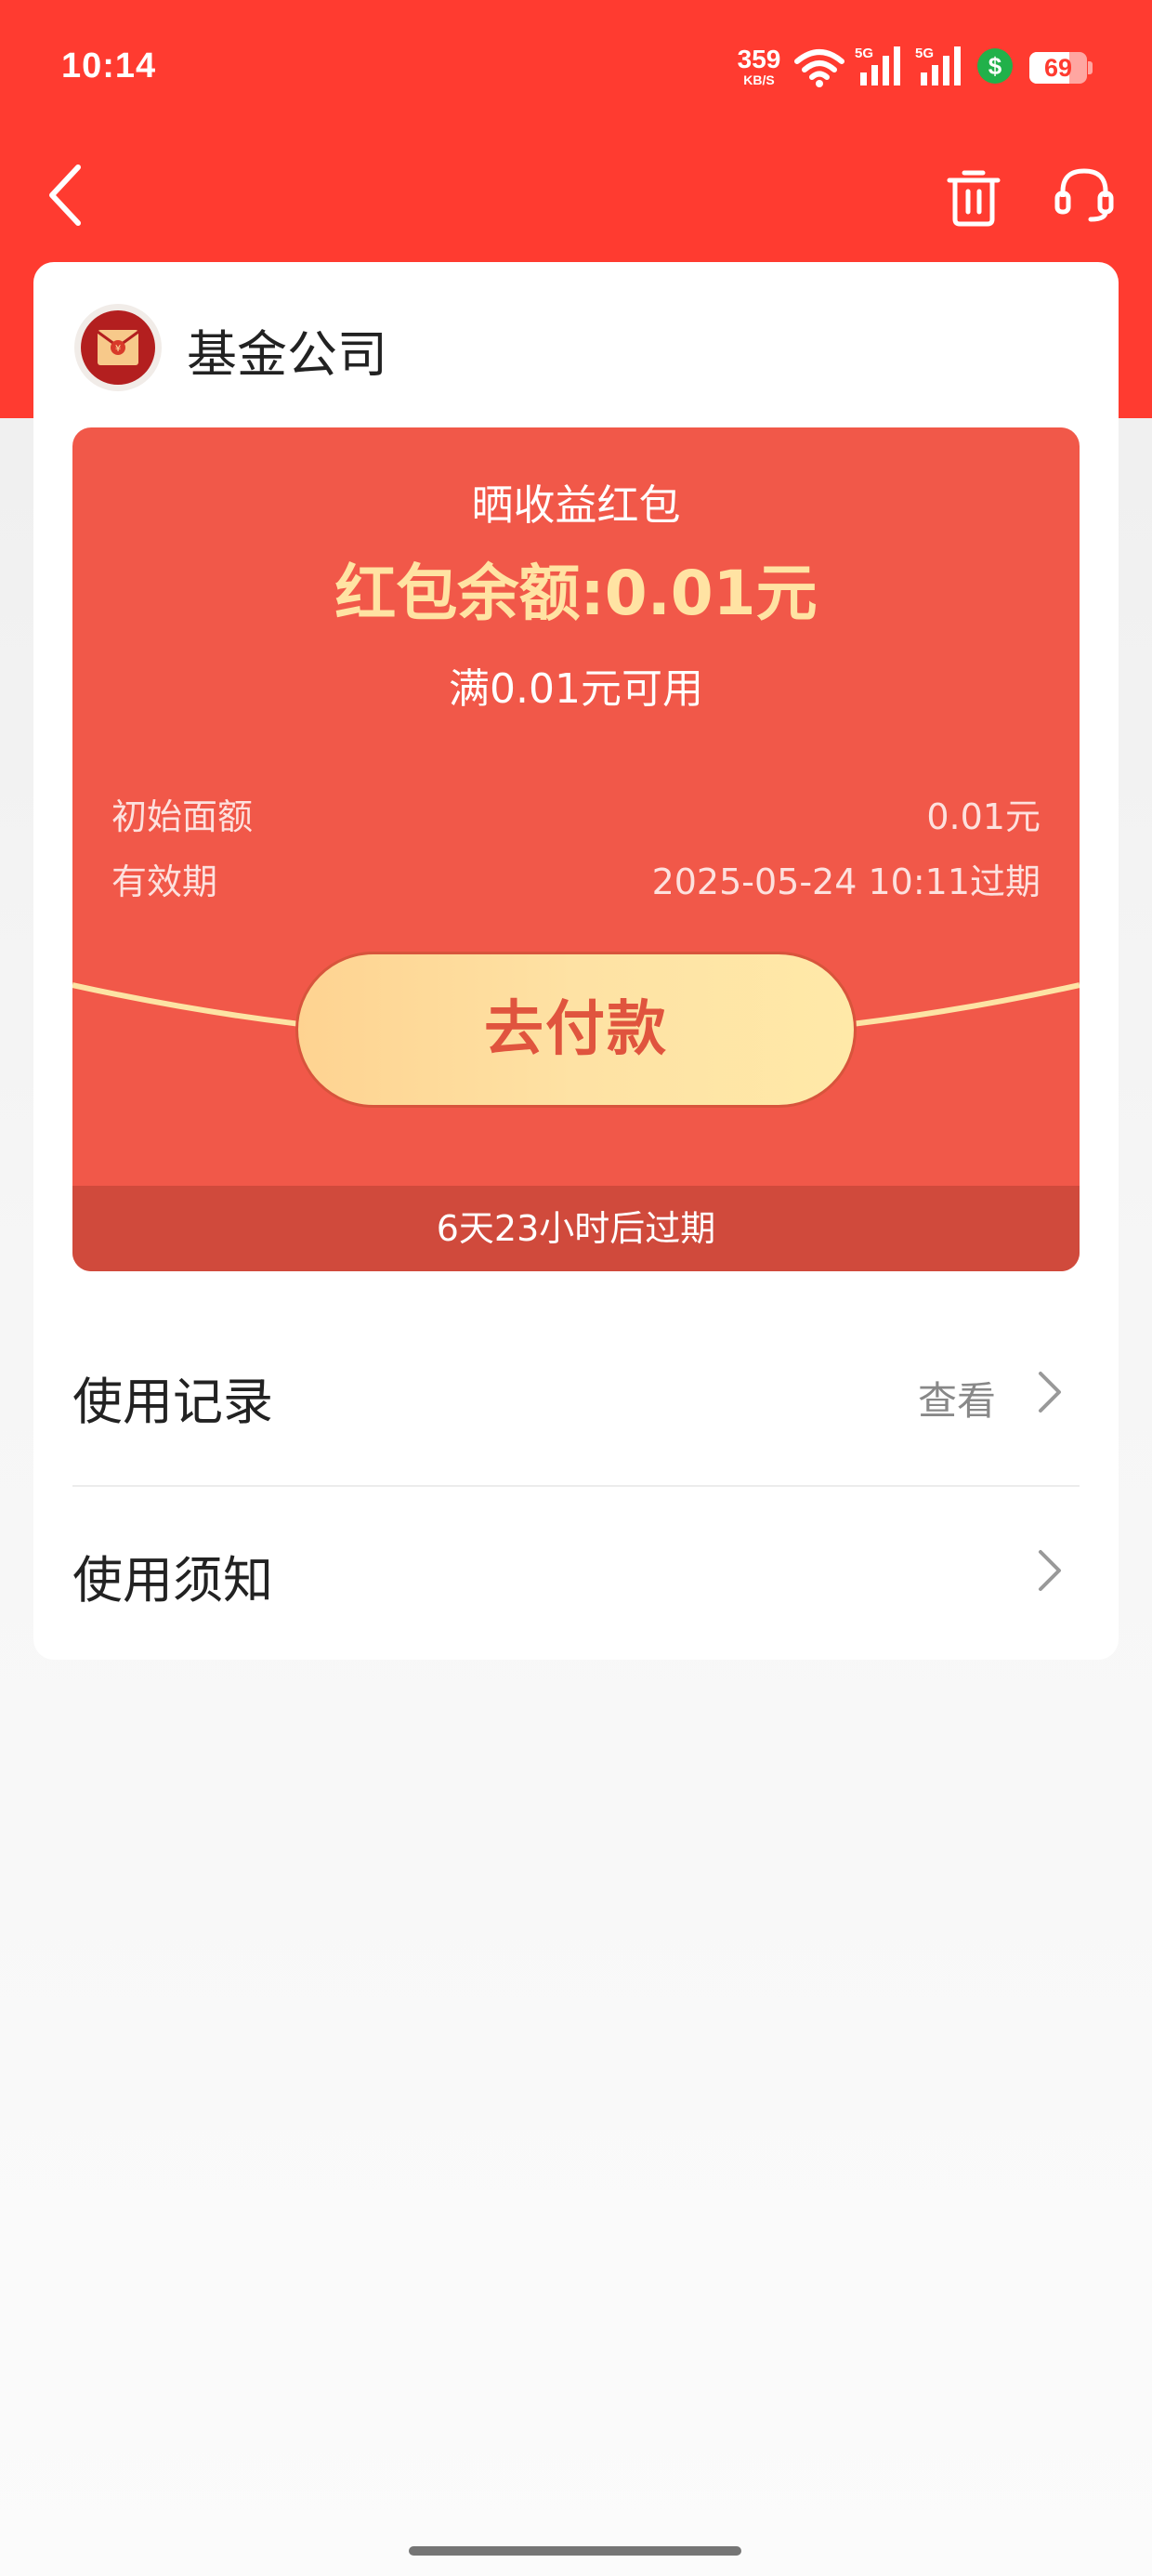  Describe the element at coordinates (576, 1030) in the screenshot. I see `pay-button: 去付款` at that location.